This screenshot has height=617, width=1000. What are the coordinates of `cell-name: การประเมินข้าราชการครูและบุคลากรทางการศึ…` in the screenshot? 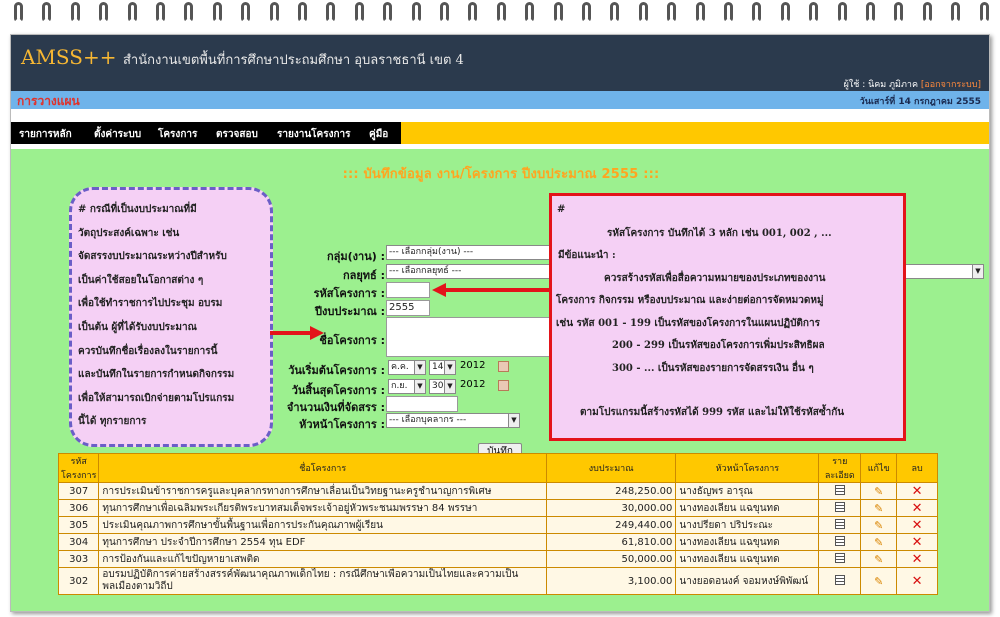 It's located at (322, 491).